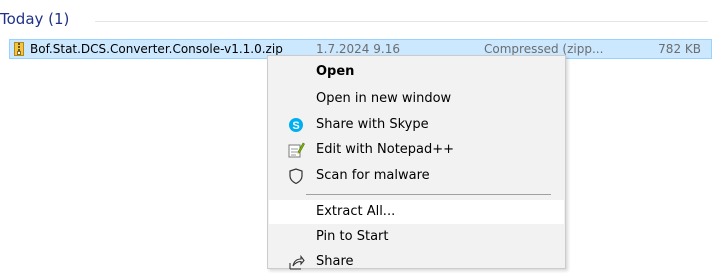 Image resolution: width=718 pixels, height=275 pixels. Describe the element at coordinates (416, 237) in the screenshot. I see `menu-item-pin-to-start: Pin to Start` at that location.